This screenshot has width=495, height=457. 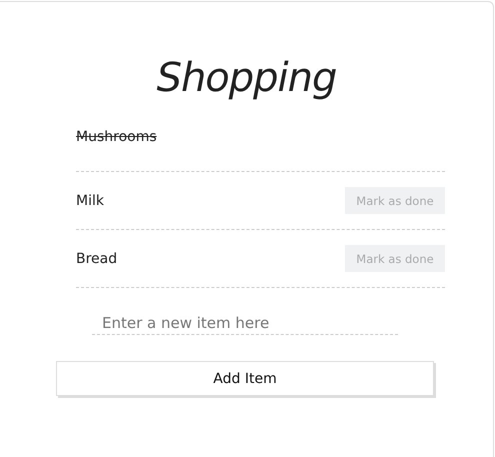 I want to click on item-name: Mushrooms, so click(x=116, y=137).